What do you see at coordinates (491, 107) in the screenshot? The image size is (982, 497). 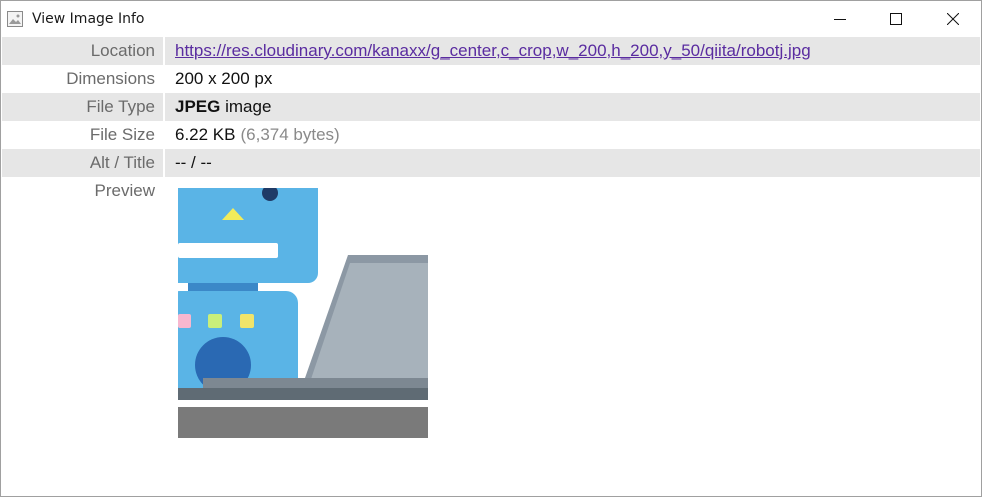 I see `file-type-row: File Type JPEG image` at bounding box center [491, 107].